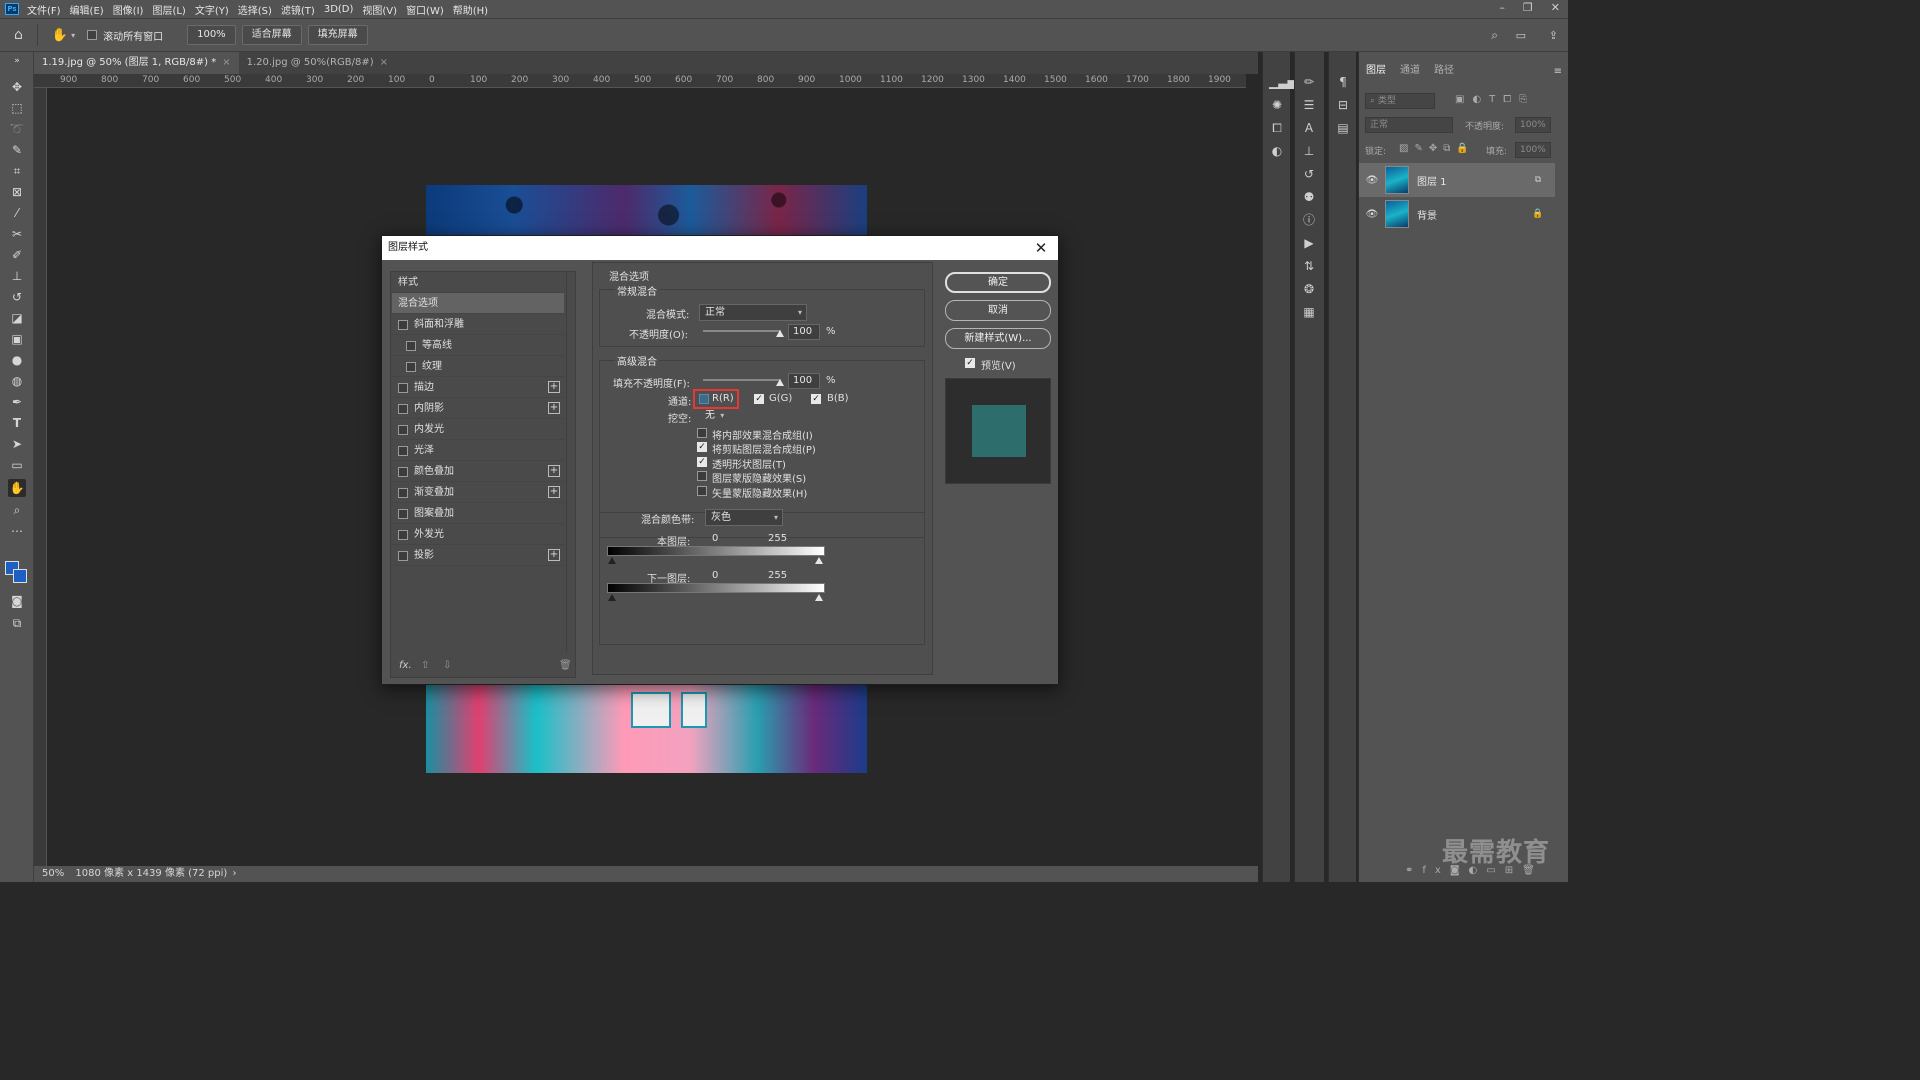 The image size is (1920, 1080). I want to click on info-icon: ⓘ, so click(1309, 220).